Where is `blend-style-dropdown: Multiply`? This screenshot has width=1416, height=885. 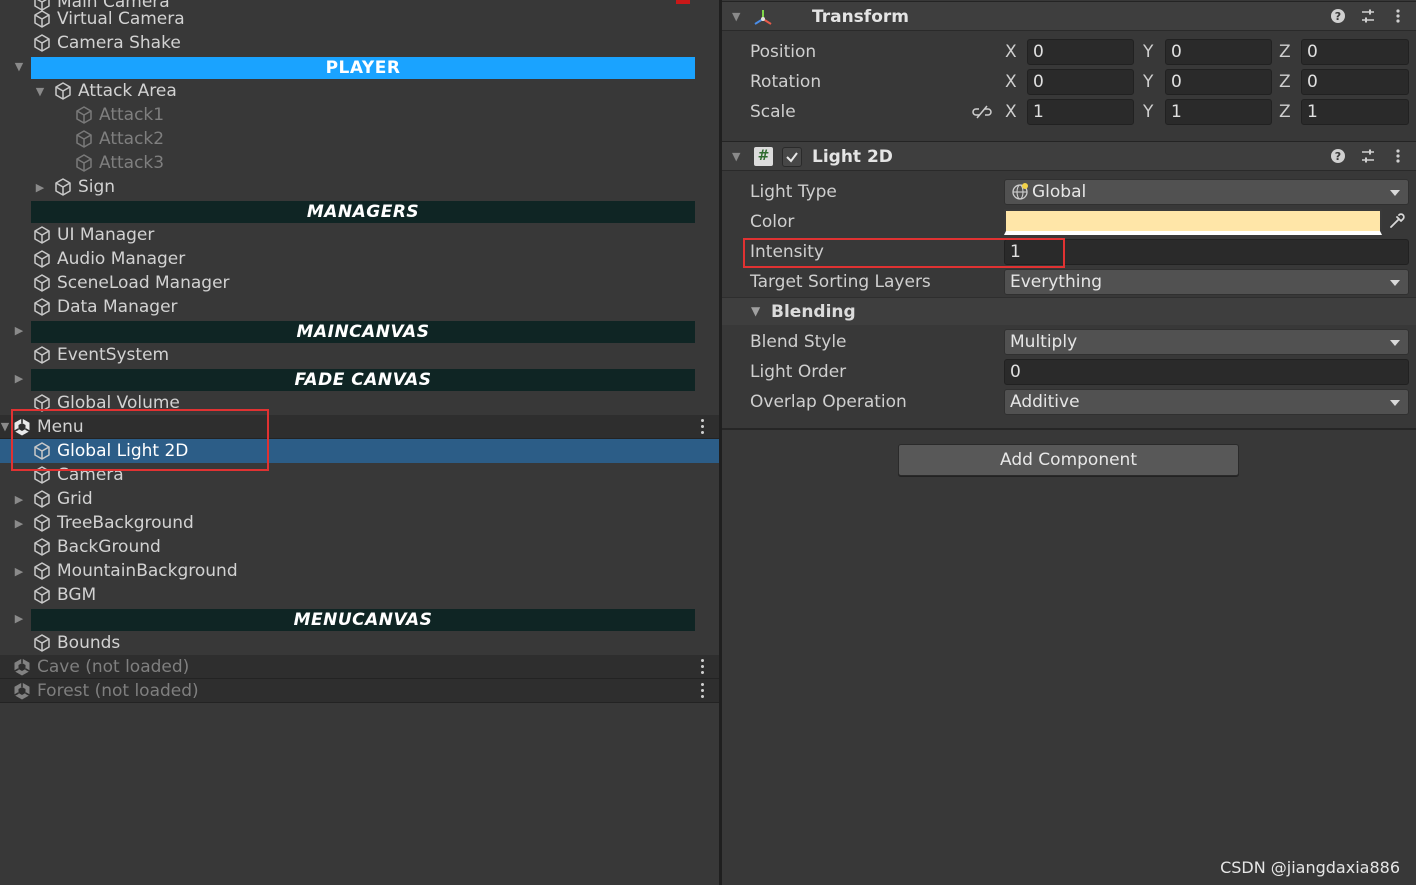
blend-style-dropdown: Multiply is located at coordinates (1206, 342).